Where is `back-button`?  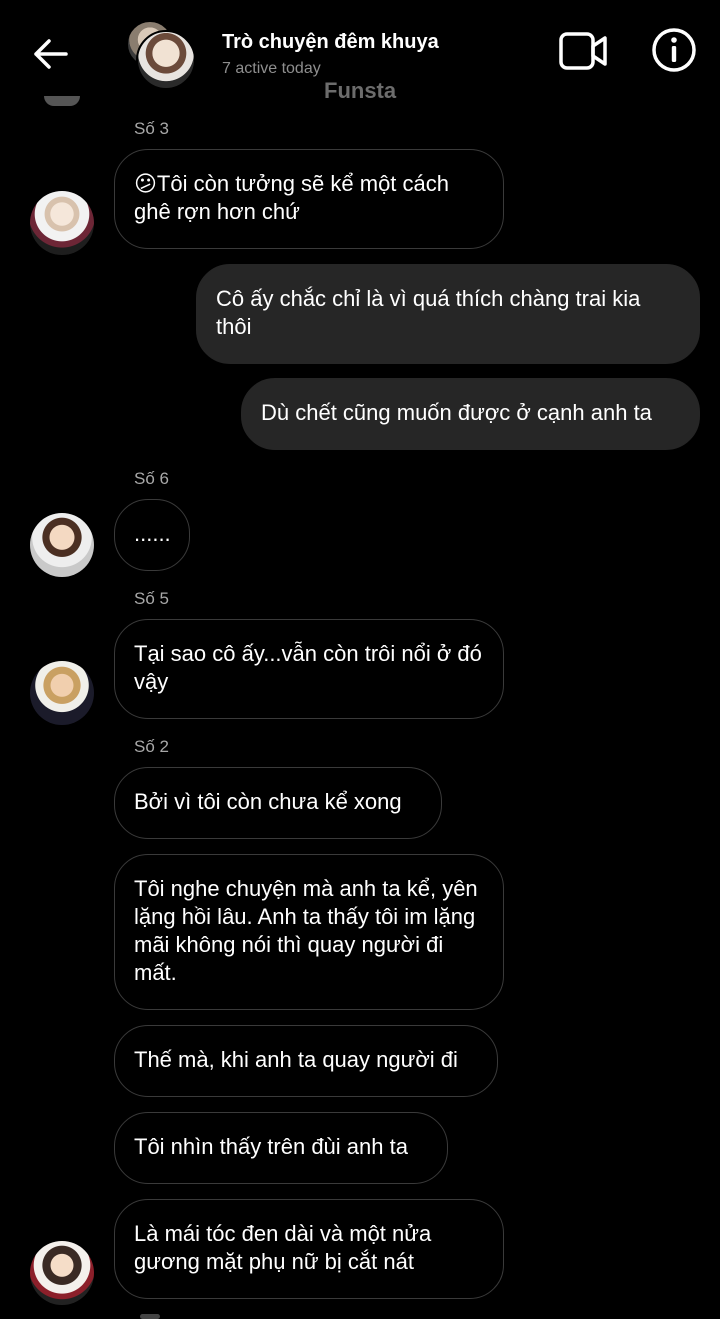
back-button is located at coordinates (50, 54).